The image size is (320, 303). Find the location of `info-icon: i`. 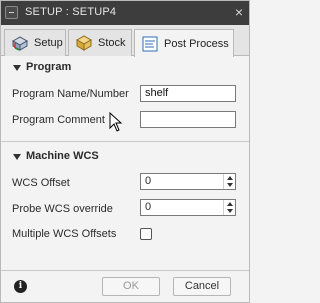

info-icon: i is located at coordinates (20, 286).